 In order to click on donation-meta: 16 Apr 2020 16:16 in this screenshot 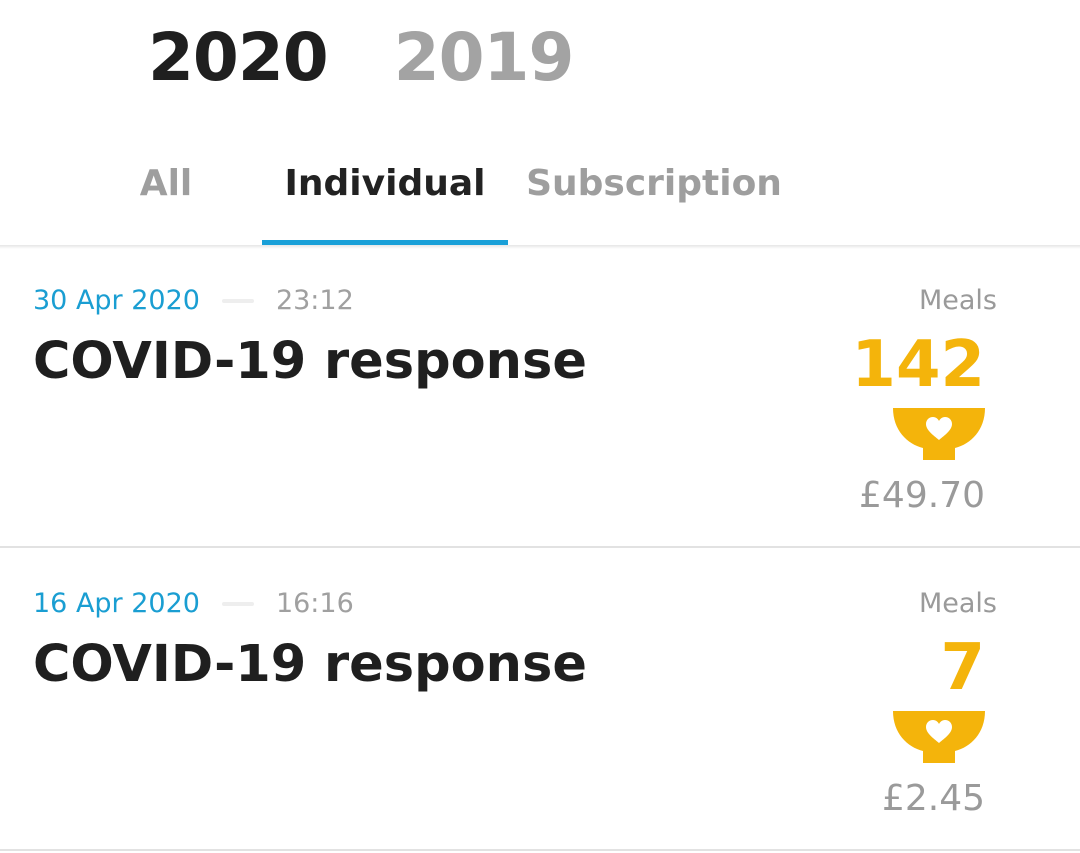, I will do `click(193, 604)`.